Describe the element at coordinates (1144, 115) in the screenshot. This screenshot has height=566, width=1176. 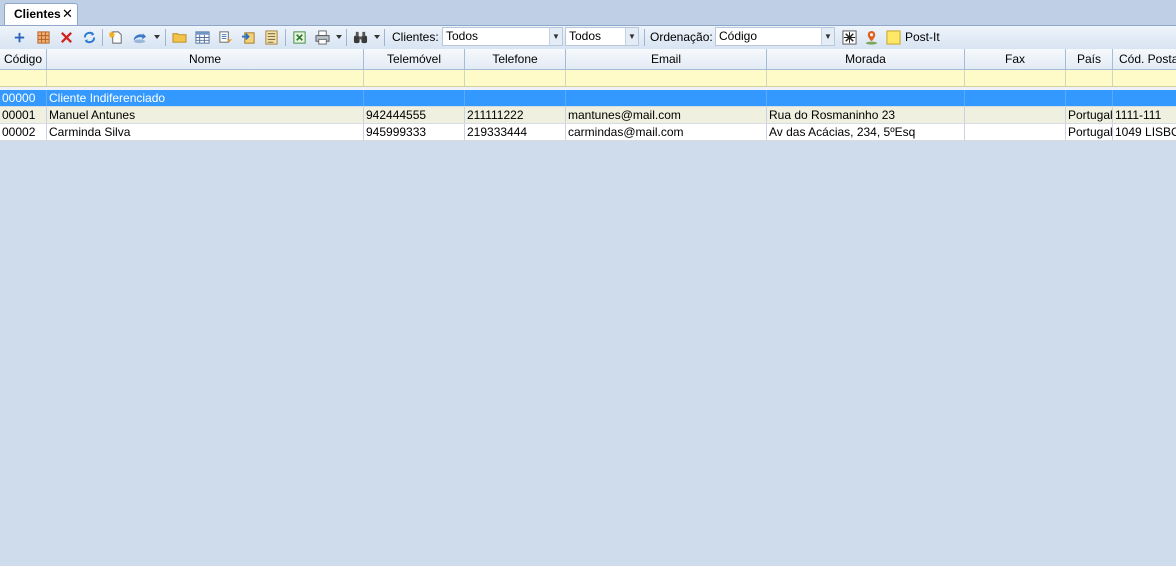
I see `cell-cod-postal: 1111-111` at that location.